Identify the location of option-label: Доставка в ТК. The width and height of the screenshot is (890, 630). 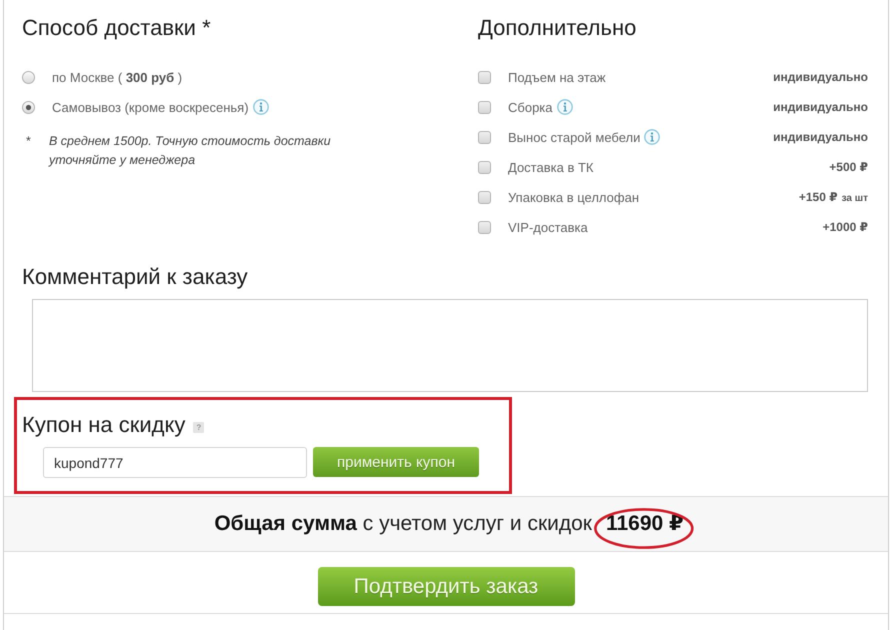
(551, 167).